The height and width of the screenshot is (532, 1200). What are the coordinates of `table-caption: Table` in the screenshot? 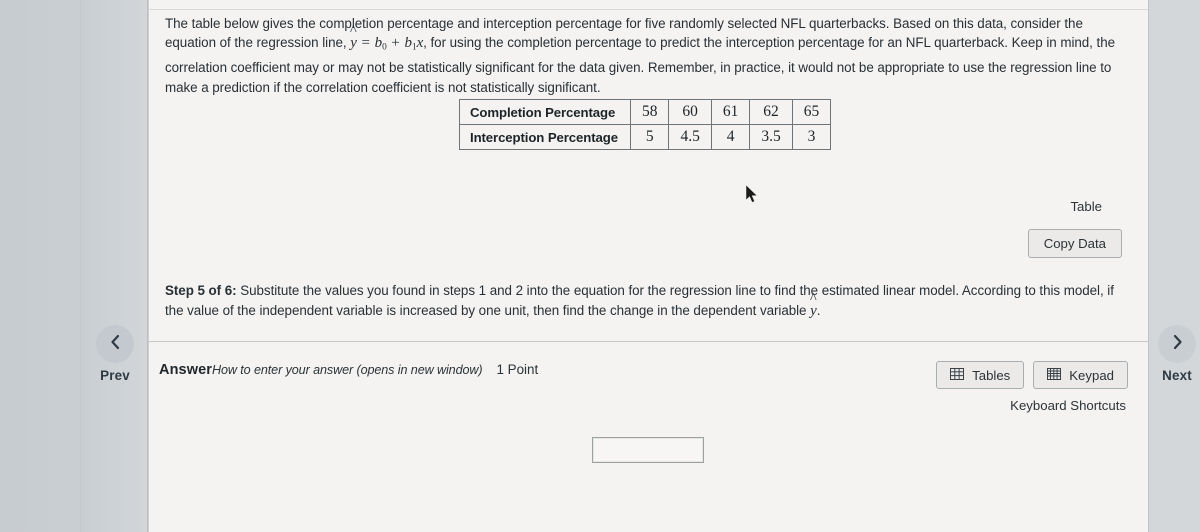 It's located at (1086, 206).